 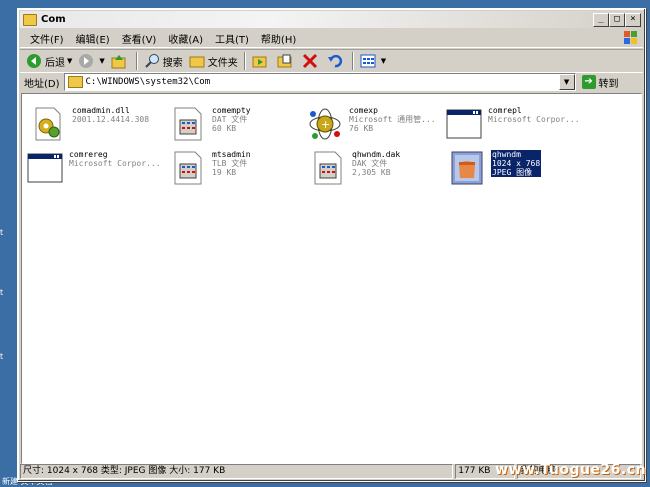 I want to click on address-field: C:\WINDOWS\system32\Com ▼, so click(x=319, y=82).